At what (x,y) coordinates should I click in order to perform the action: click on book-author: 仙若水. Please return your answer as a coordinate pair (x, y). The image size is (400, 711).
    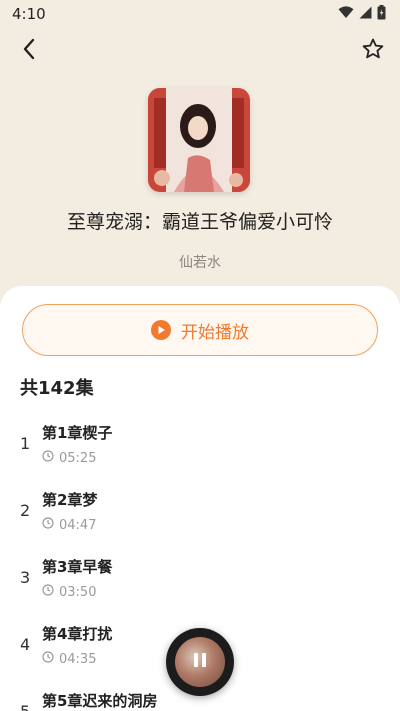
    Looking at the image, I should click on (200, 263).